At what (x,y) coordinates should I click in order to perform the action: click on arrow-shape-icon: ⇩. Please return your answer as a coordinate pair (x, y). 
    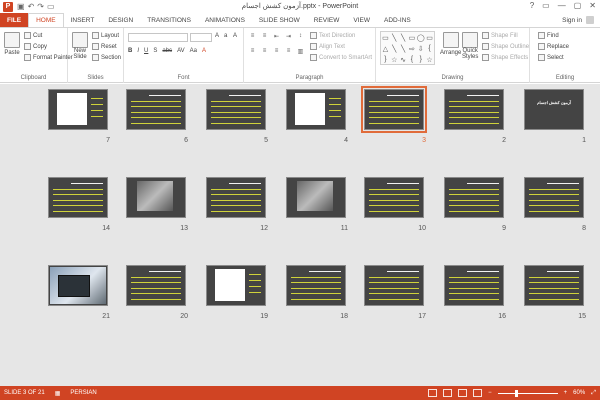
    Looking at the image, I should click on (421, 49).